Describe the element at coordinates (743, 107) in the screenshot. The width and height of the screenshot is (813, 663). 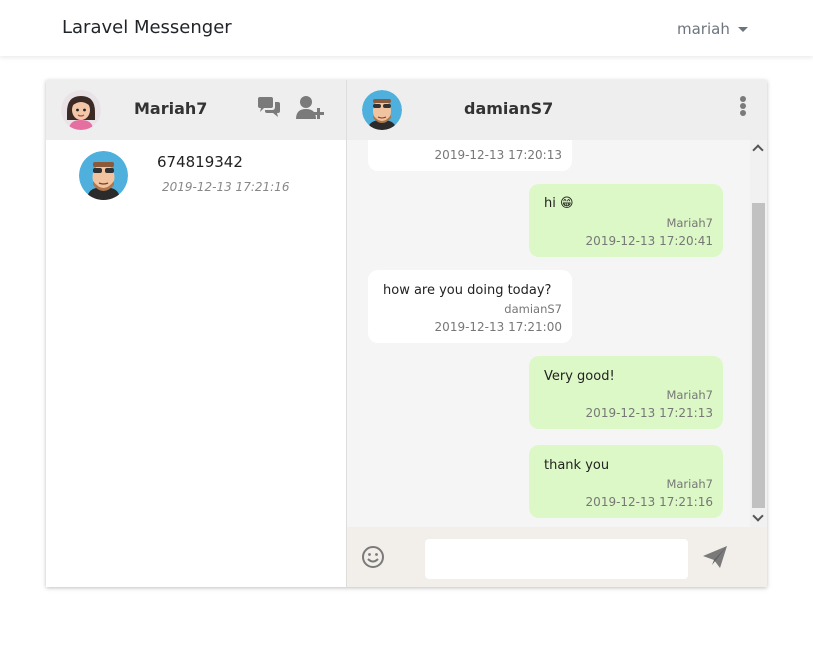
I see `kebab-menu-icon` at that location.